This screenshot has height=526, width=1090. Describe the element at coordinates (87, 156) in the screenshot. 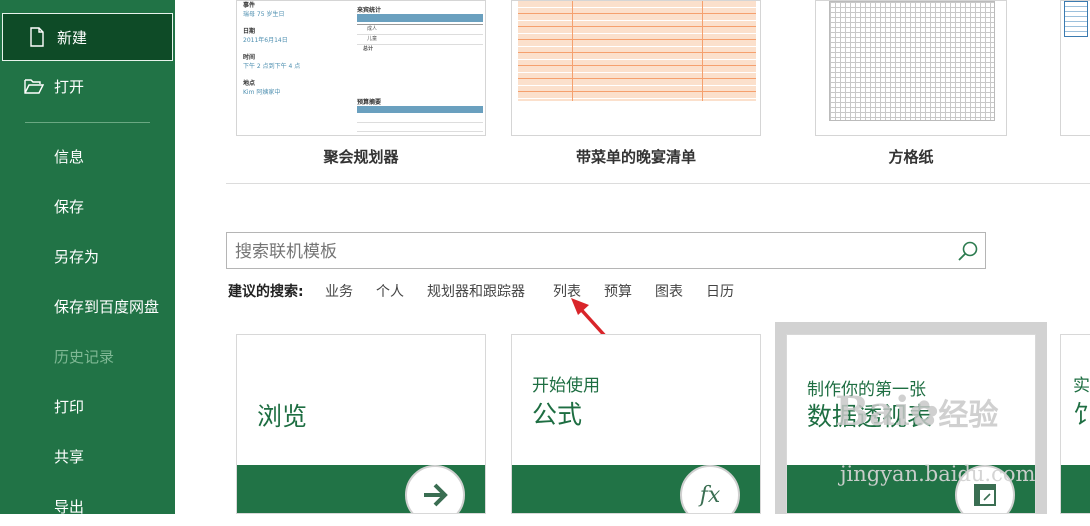

I see `sidebar-item-info: 信息` at that location.